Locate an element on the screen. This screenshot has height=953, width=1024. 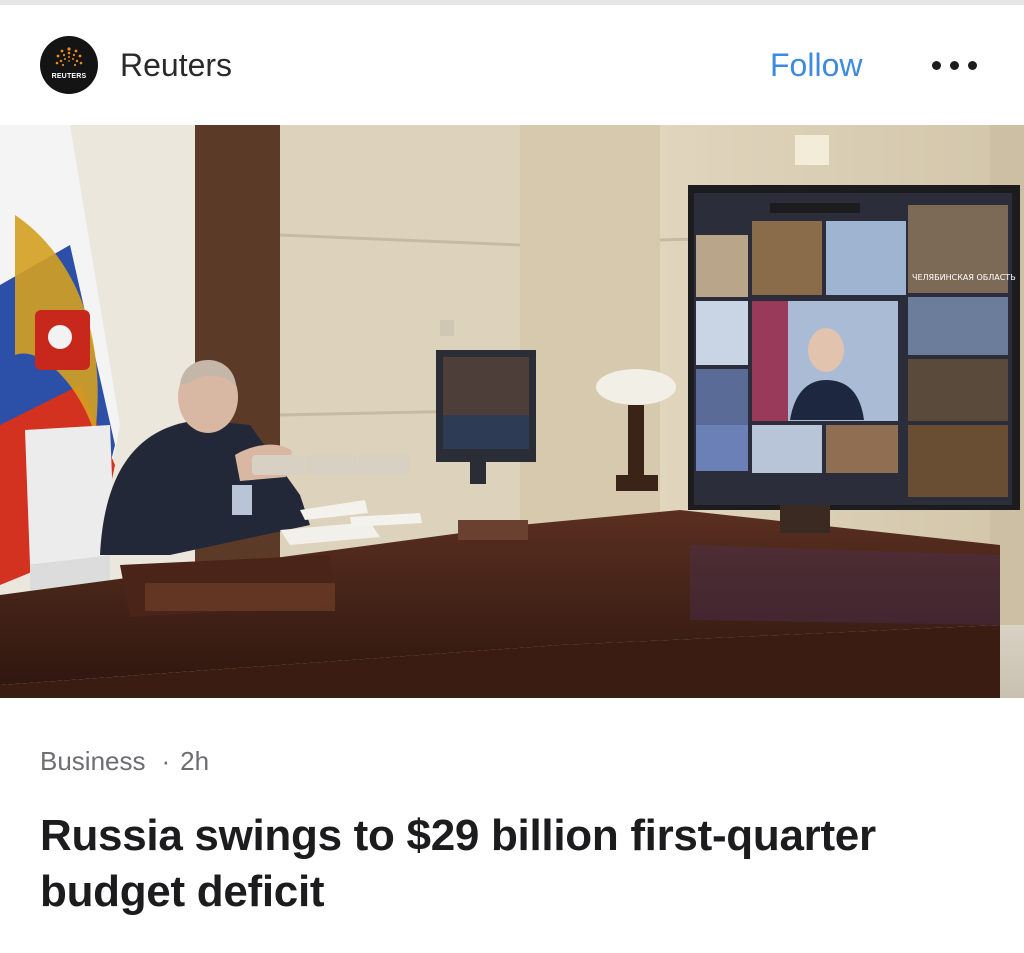
publisher-name: Reuters is located at coordinates (176, 65).